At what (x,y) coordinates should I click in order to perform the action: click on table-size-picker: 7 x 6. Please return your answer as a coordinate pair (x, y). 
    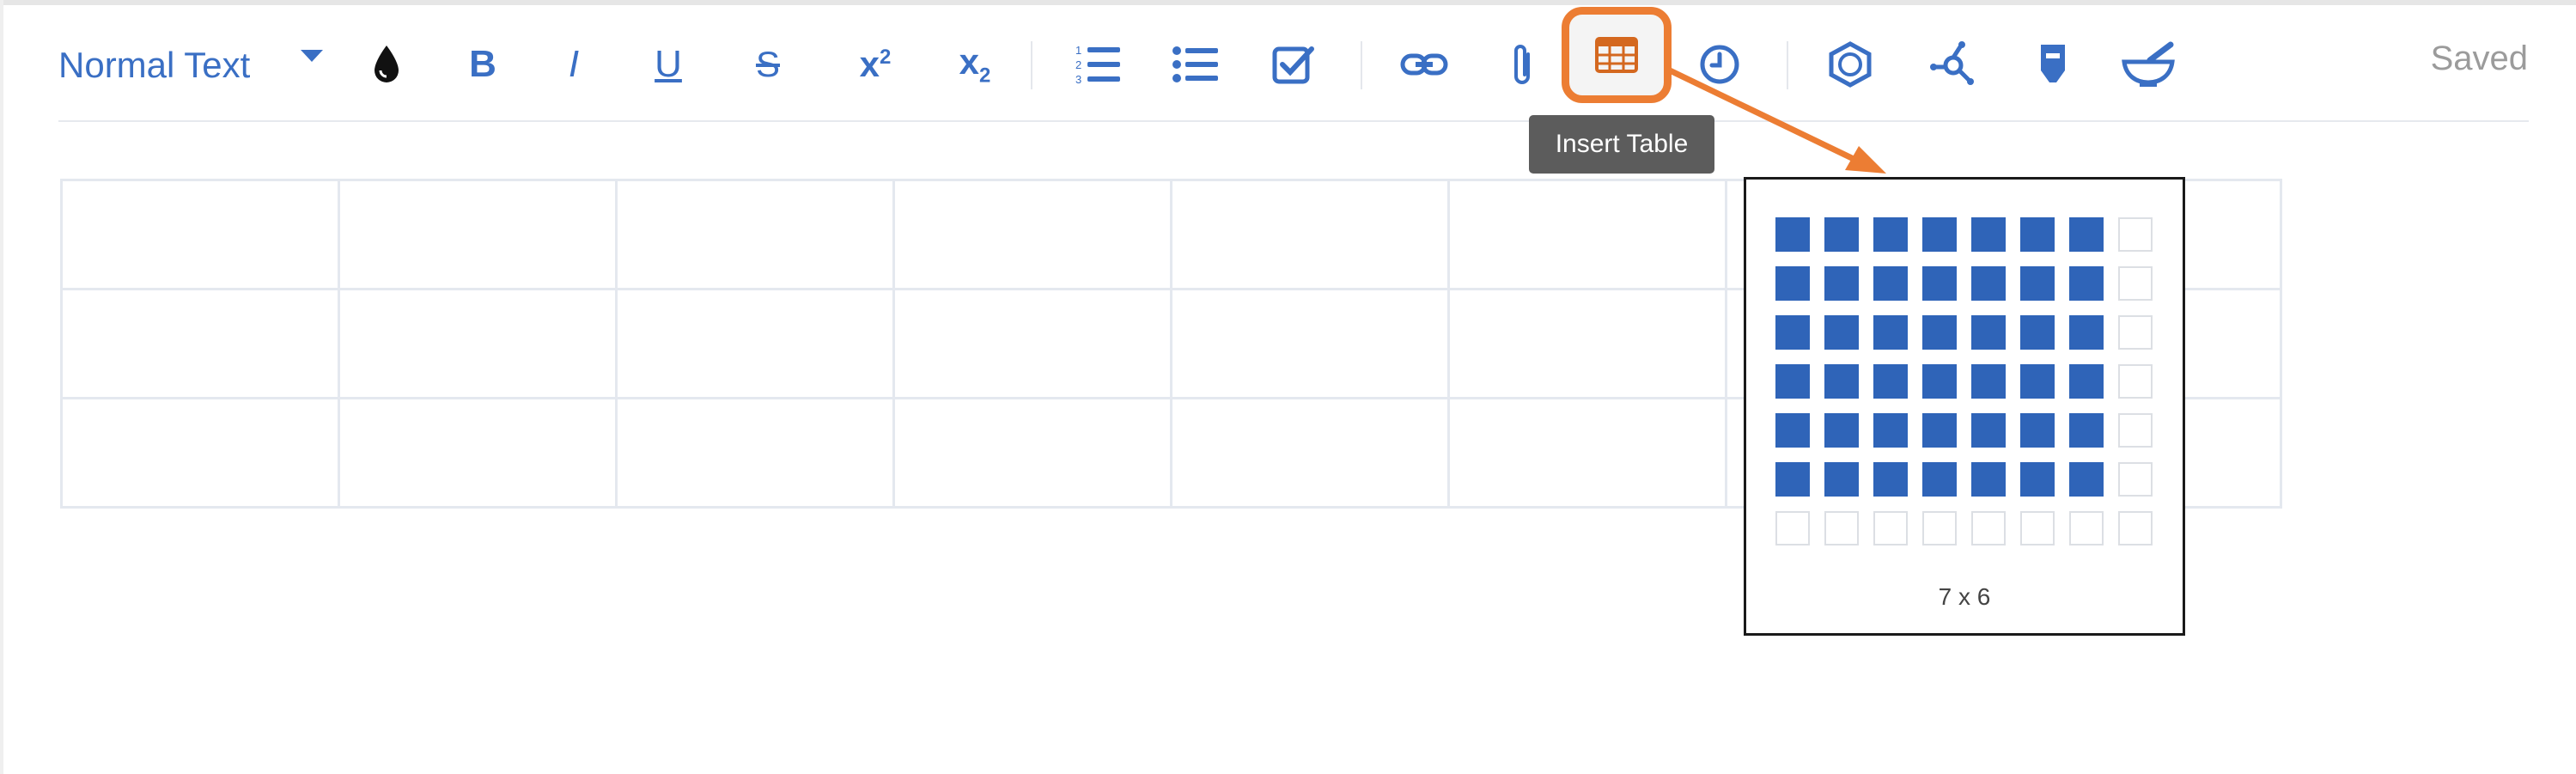
    Looking at the image, I should click on (1964, 406).